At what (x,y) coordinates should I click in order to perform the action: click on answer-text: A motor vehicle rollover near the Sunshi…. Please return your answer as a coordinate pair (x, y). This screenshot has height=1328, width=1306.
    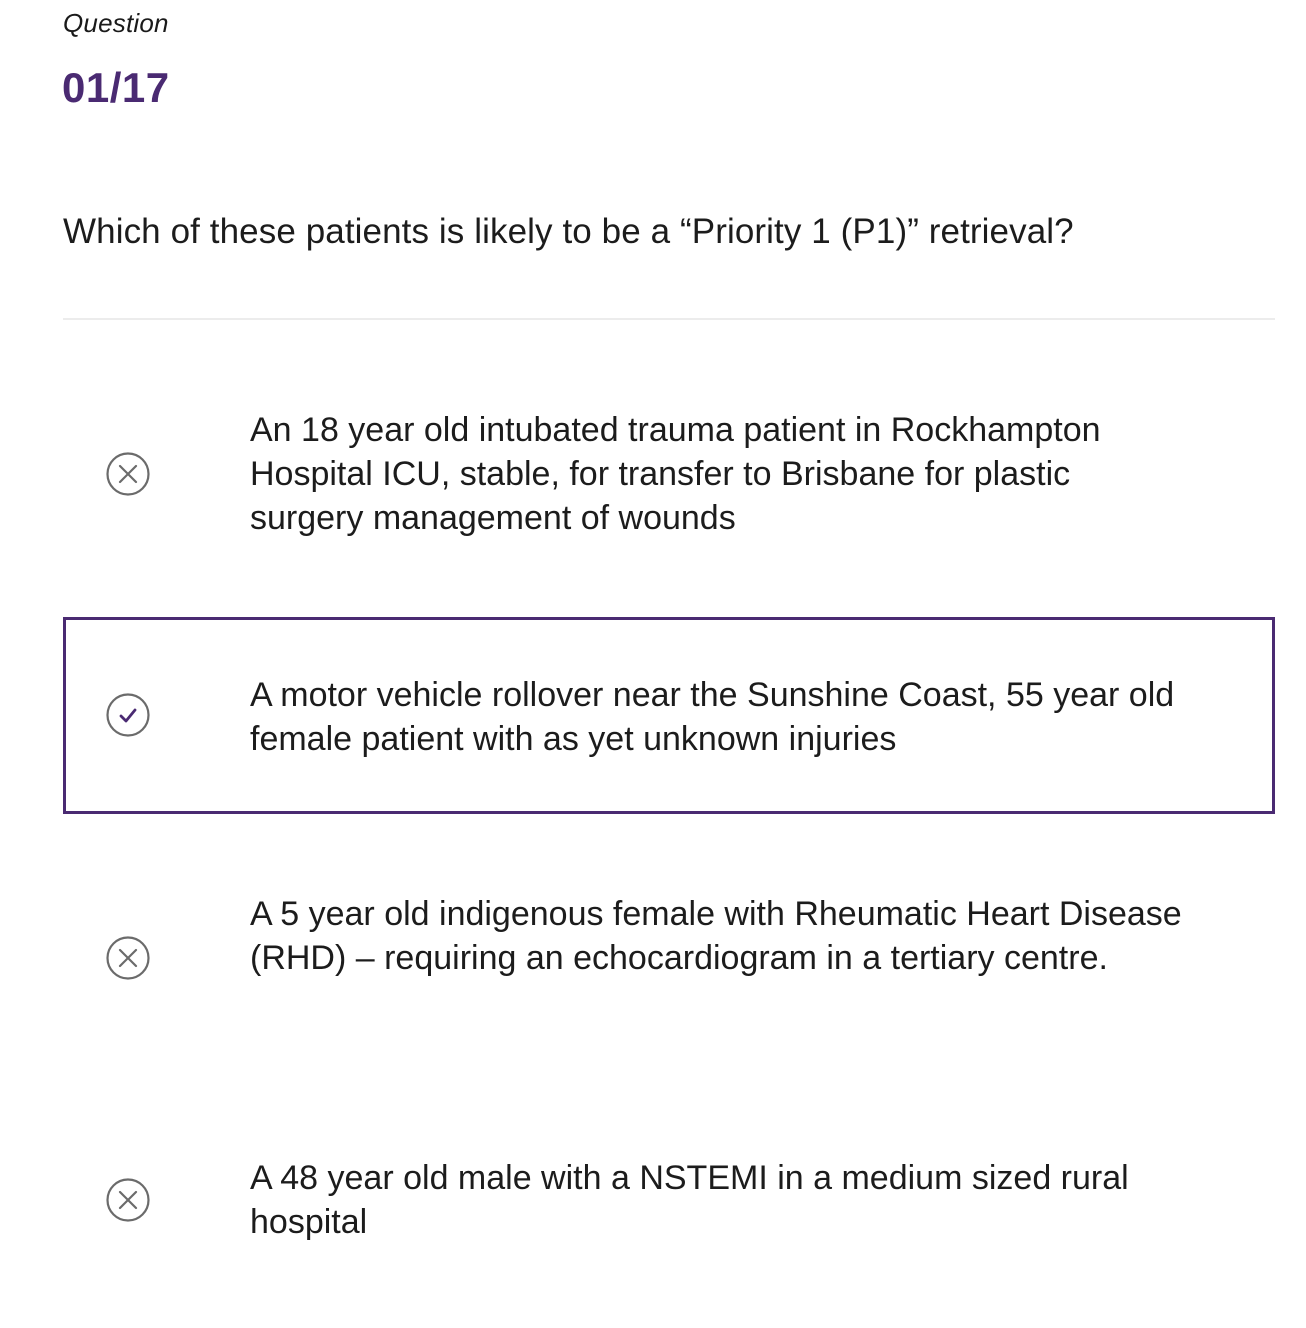
    Looking at the image, I should click on (712, 717).